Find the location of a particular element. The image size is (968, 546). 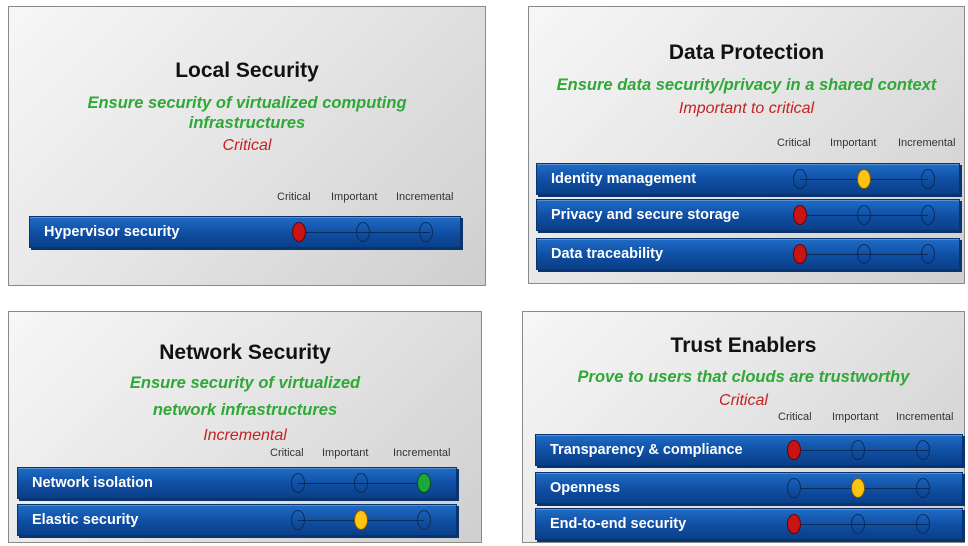

panel-title: Local Security is located at coordinates (247, 70).